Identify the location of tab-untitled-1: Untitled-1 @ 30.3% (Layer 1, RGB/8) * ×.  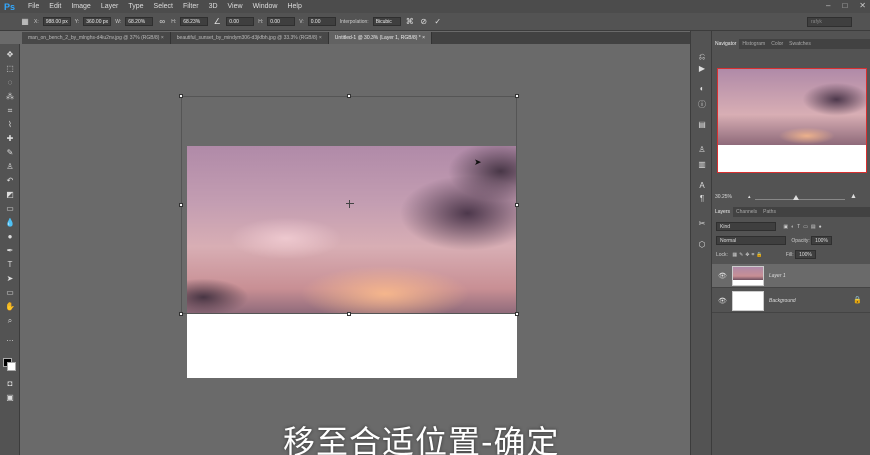
(380, 38).